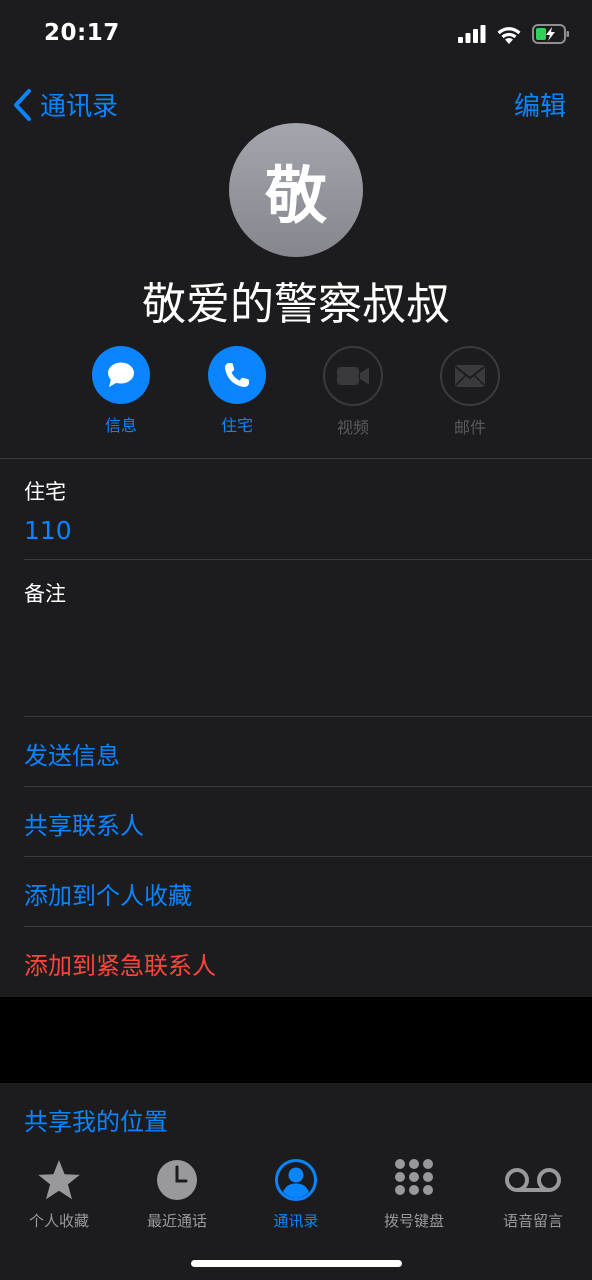 The image size is (592, 1280). I want to click on send-message-link: 发送信息, so click(72, 753).